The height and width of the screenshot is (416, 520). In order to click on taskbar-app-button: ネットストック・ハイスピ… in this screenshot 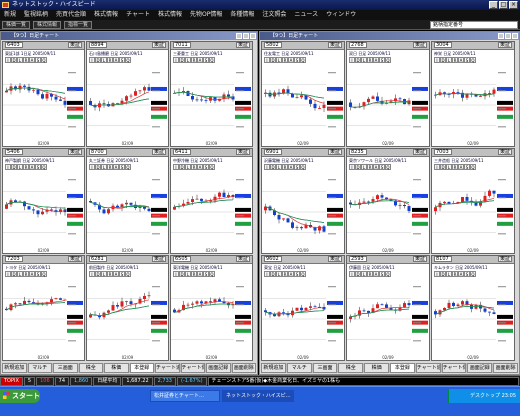, I will do `click(258, 396)`.